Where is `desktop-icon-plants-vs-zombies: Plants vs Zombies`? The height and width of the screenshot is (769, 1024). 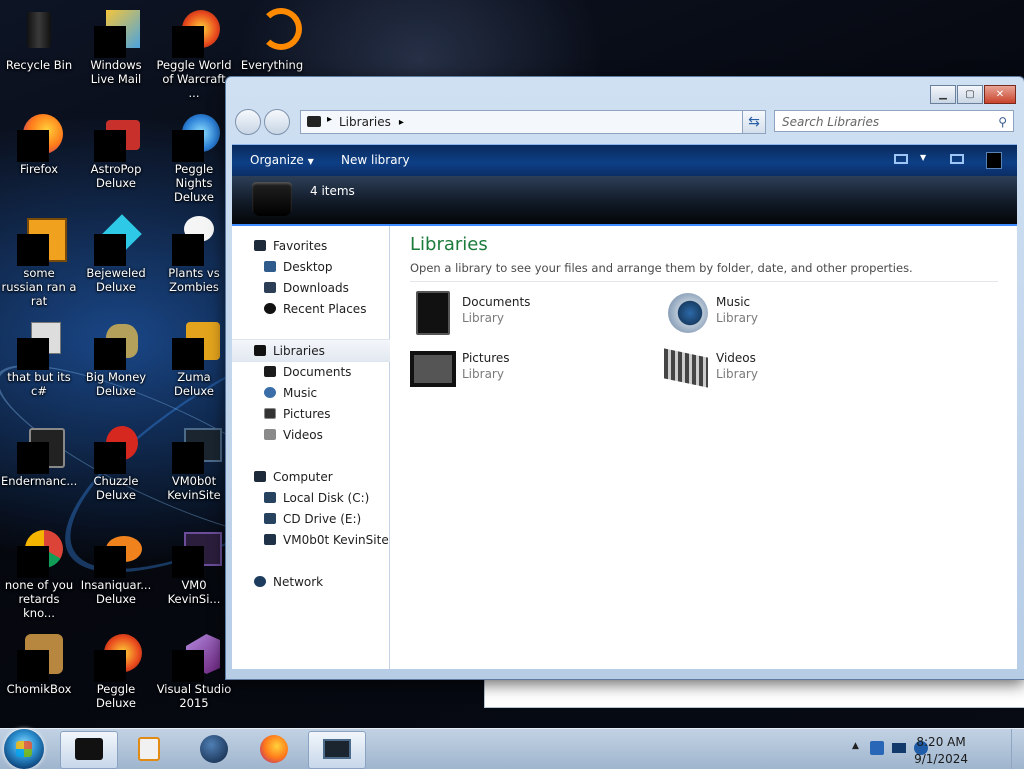 desktop-icon-plants-vs-zombies: Plants vs Zombies is located at coordinates (194, 251).